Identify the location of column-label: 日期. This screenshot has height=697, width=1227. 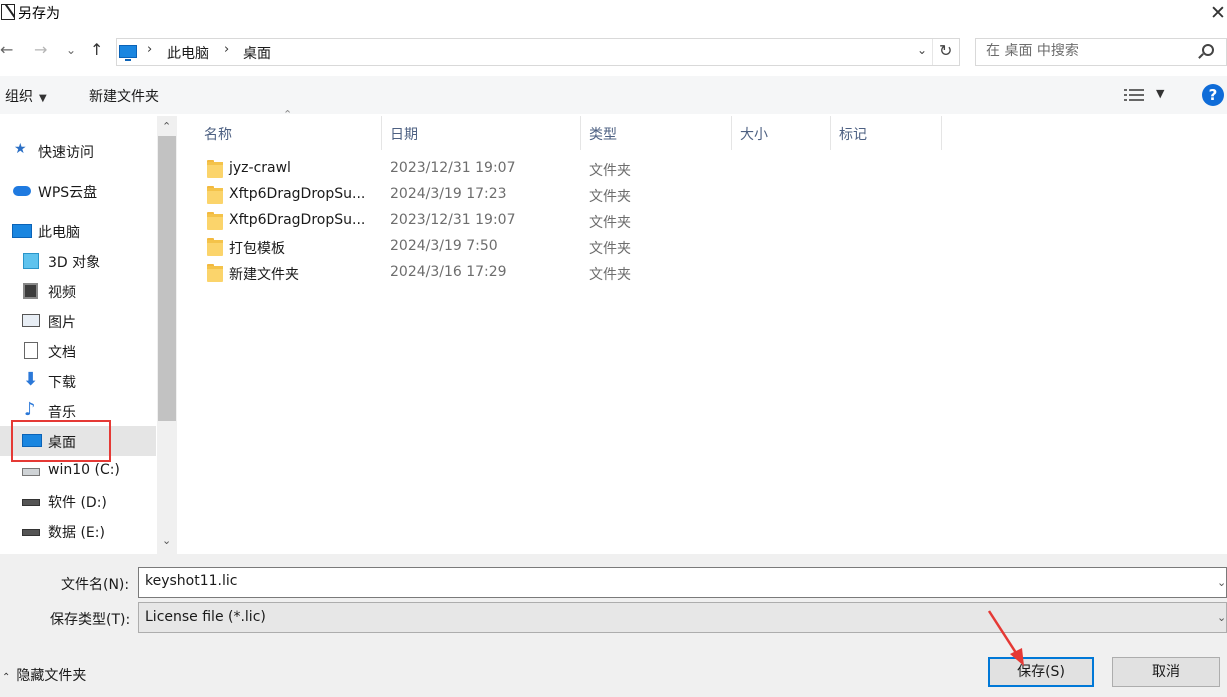
(404, 135).